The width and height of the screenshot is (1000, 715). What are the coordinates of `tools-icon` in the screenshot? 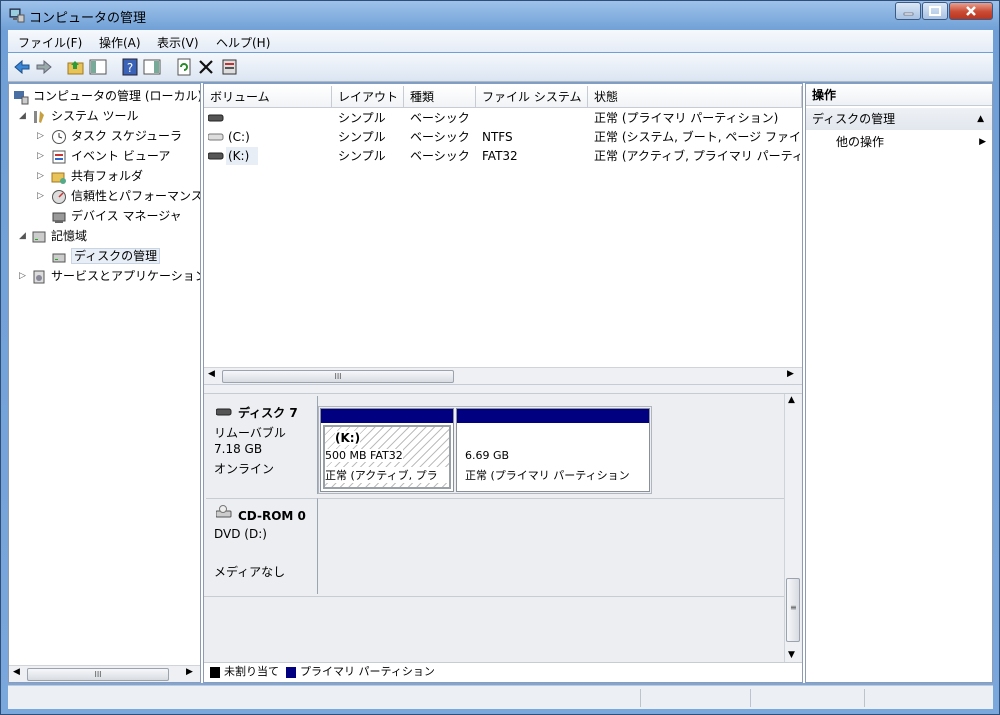 It's located at (39, 116).